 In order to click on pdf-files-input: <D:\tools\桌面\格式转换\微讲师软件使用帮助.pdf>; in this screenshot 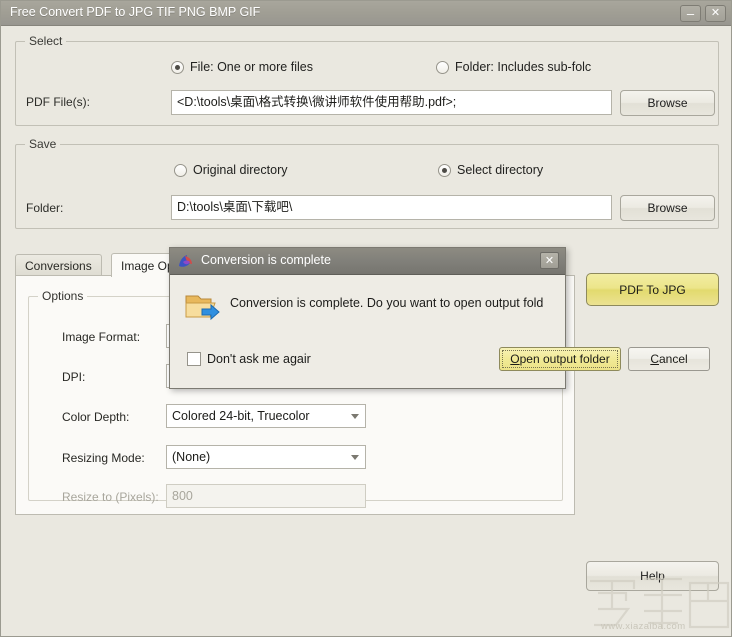, I will do `click(391, 102)`.